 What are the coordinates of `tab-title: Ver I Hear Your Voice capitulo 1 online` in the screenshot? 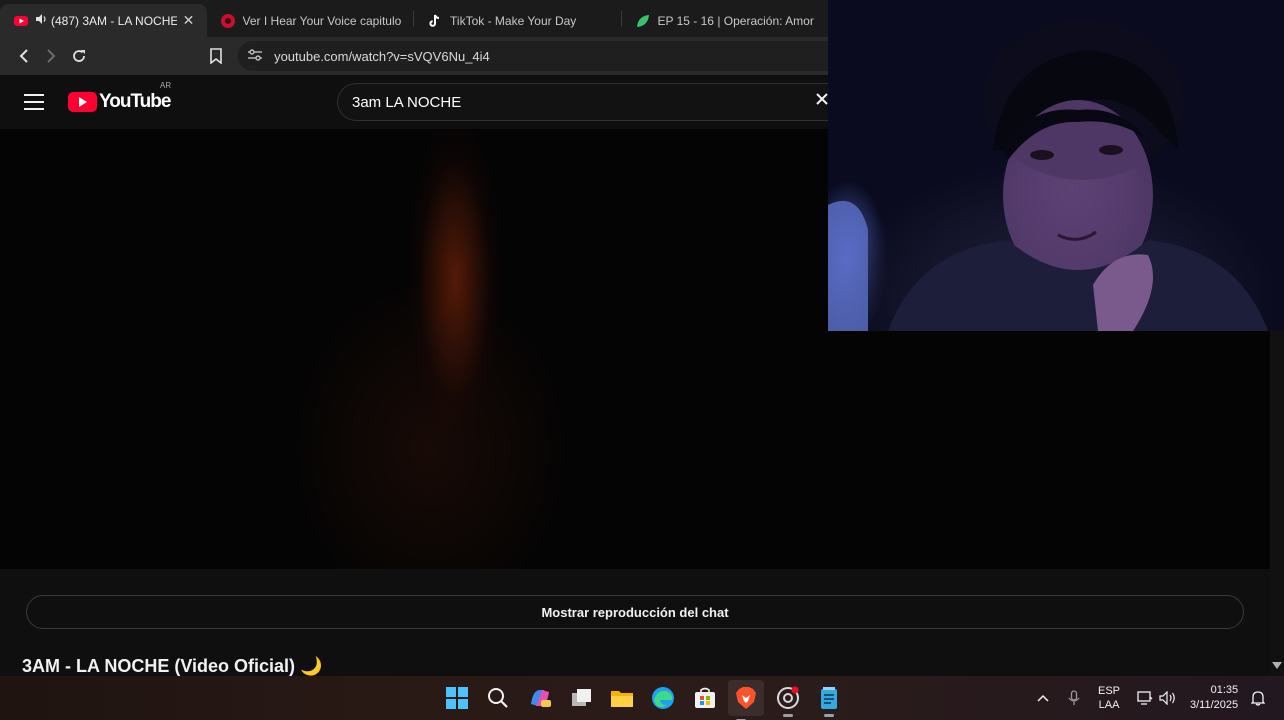 It's located at (323, 20).